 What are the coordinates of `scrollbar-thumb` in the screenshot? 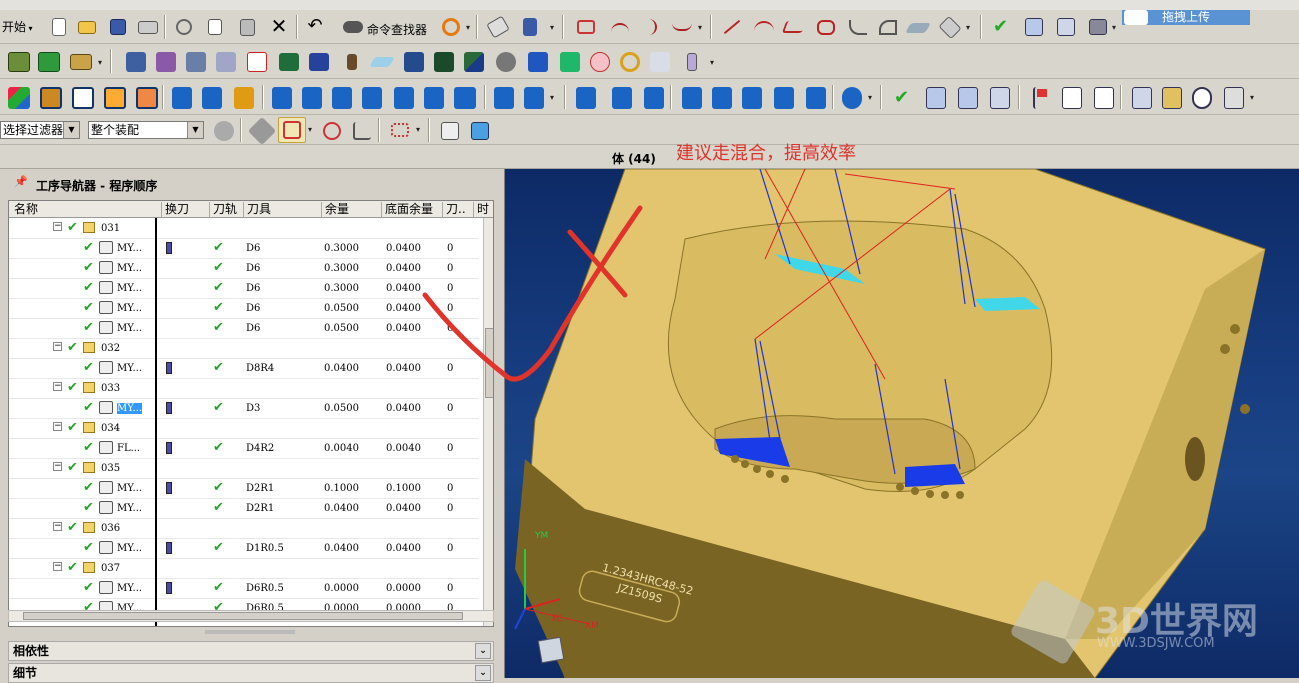 It's located at (243, 616).